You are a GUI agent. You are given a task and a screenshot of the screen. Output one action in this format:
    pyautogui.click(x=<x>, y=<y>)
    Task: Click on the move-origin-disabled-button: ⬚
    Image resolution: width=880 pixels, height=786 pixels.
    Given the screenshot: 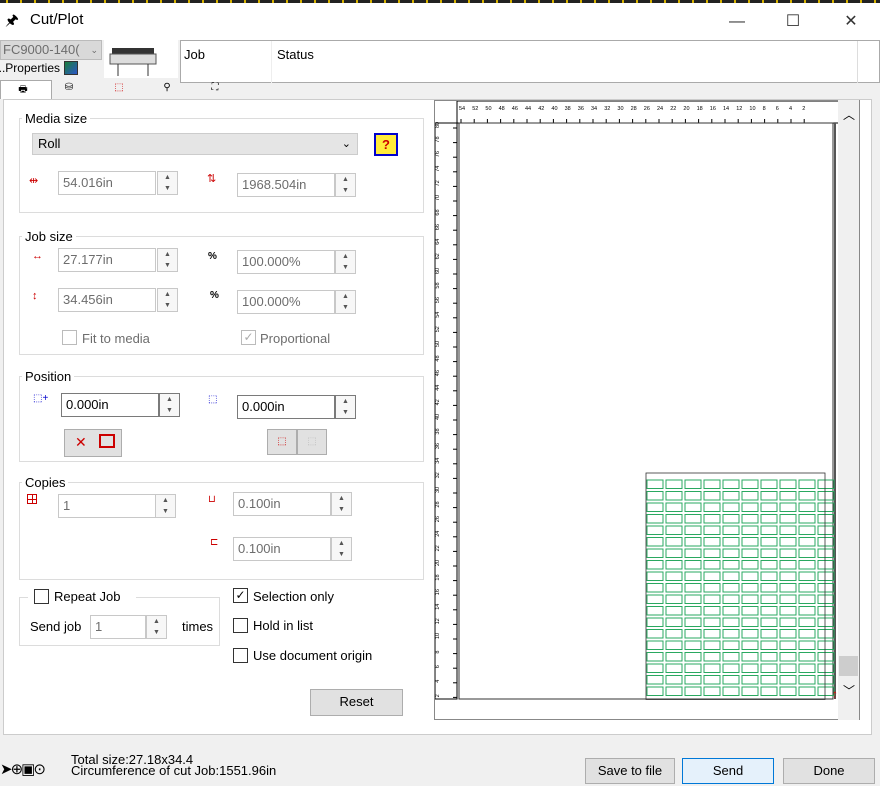 What is the action you would take?
    pyautogui.click(x=312, y=442)
    